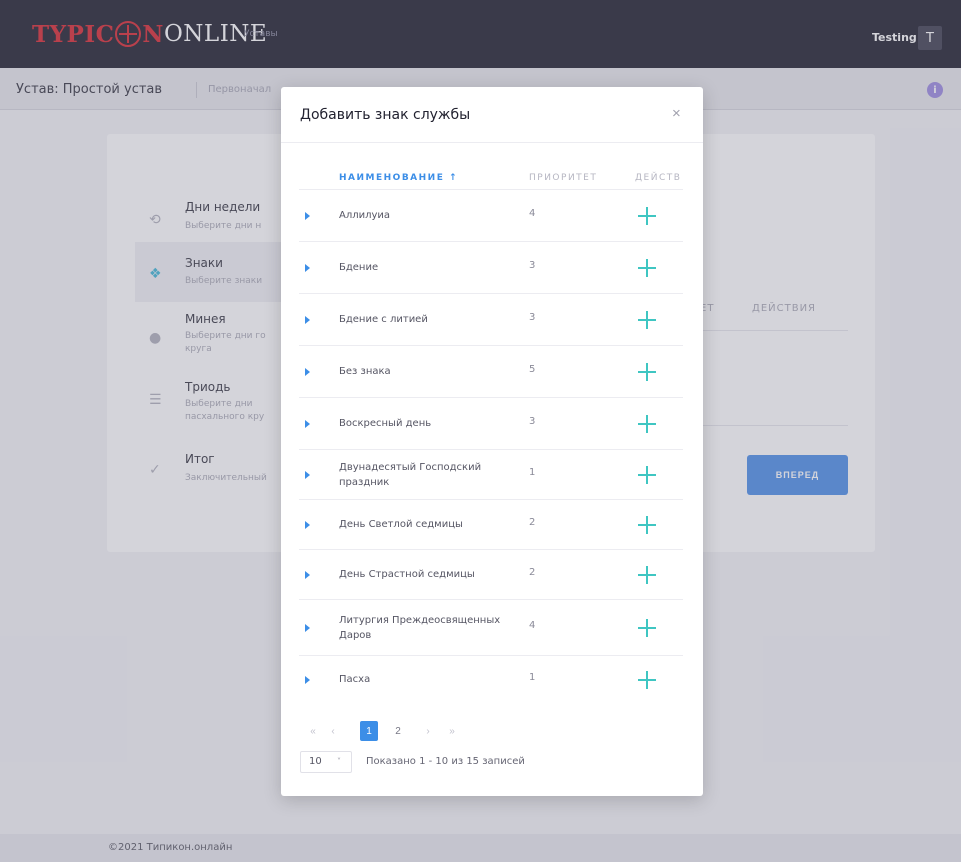 The width and height of the screenshot is (961, 862). I want to click on table-row: День Страстной седмицы 2, so click(491, 575).